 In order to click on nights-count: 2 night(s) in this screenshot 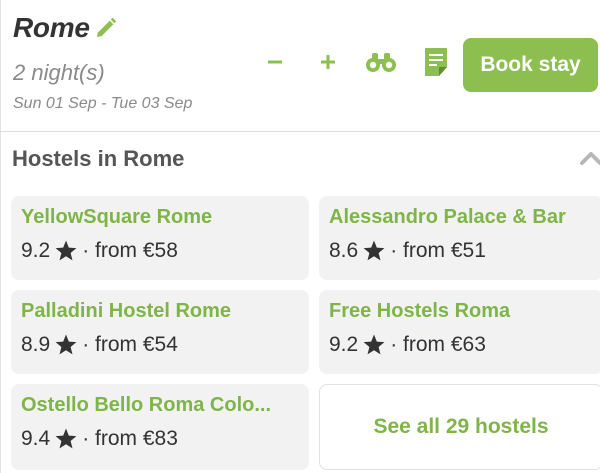, I will do `click(59, 72)`.